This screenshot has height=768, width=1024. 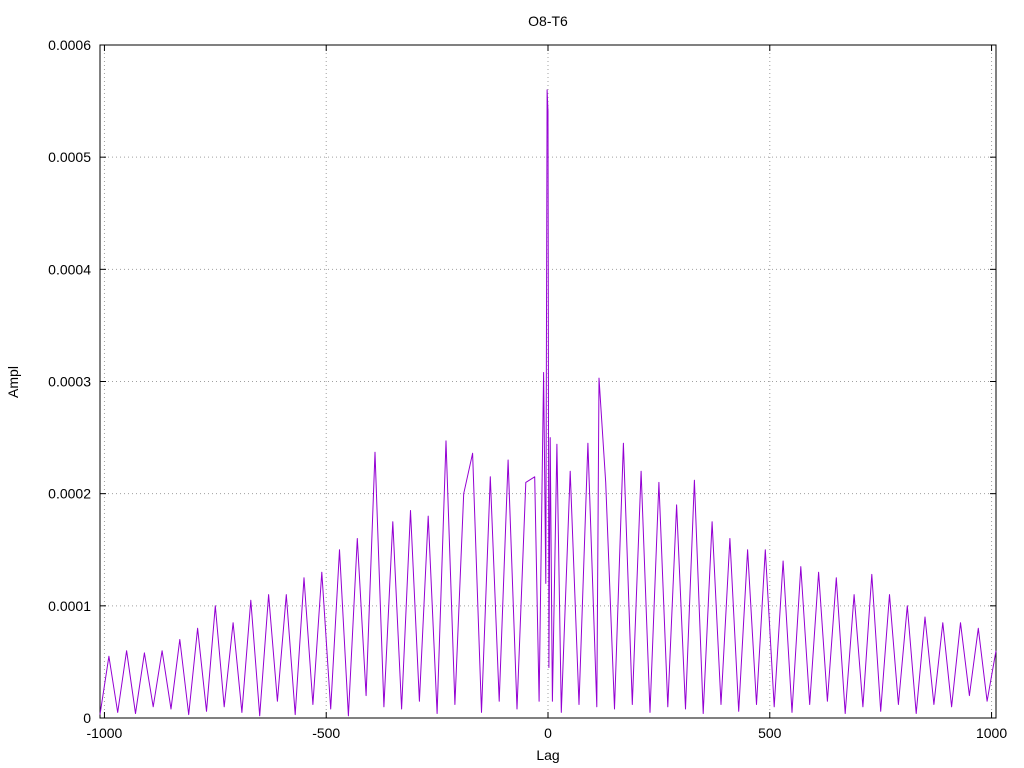 What do you see at coordinates (69, 494) in the screenshot?
I see `y-tick-label: 0.0002` at bounding box center [69, 494].